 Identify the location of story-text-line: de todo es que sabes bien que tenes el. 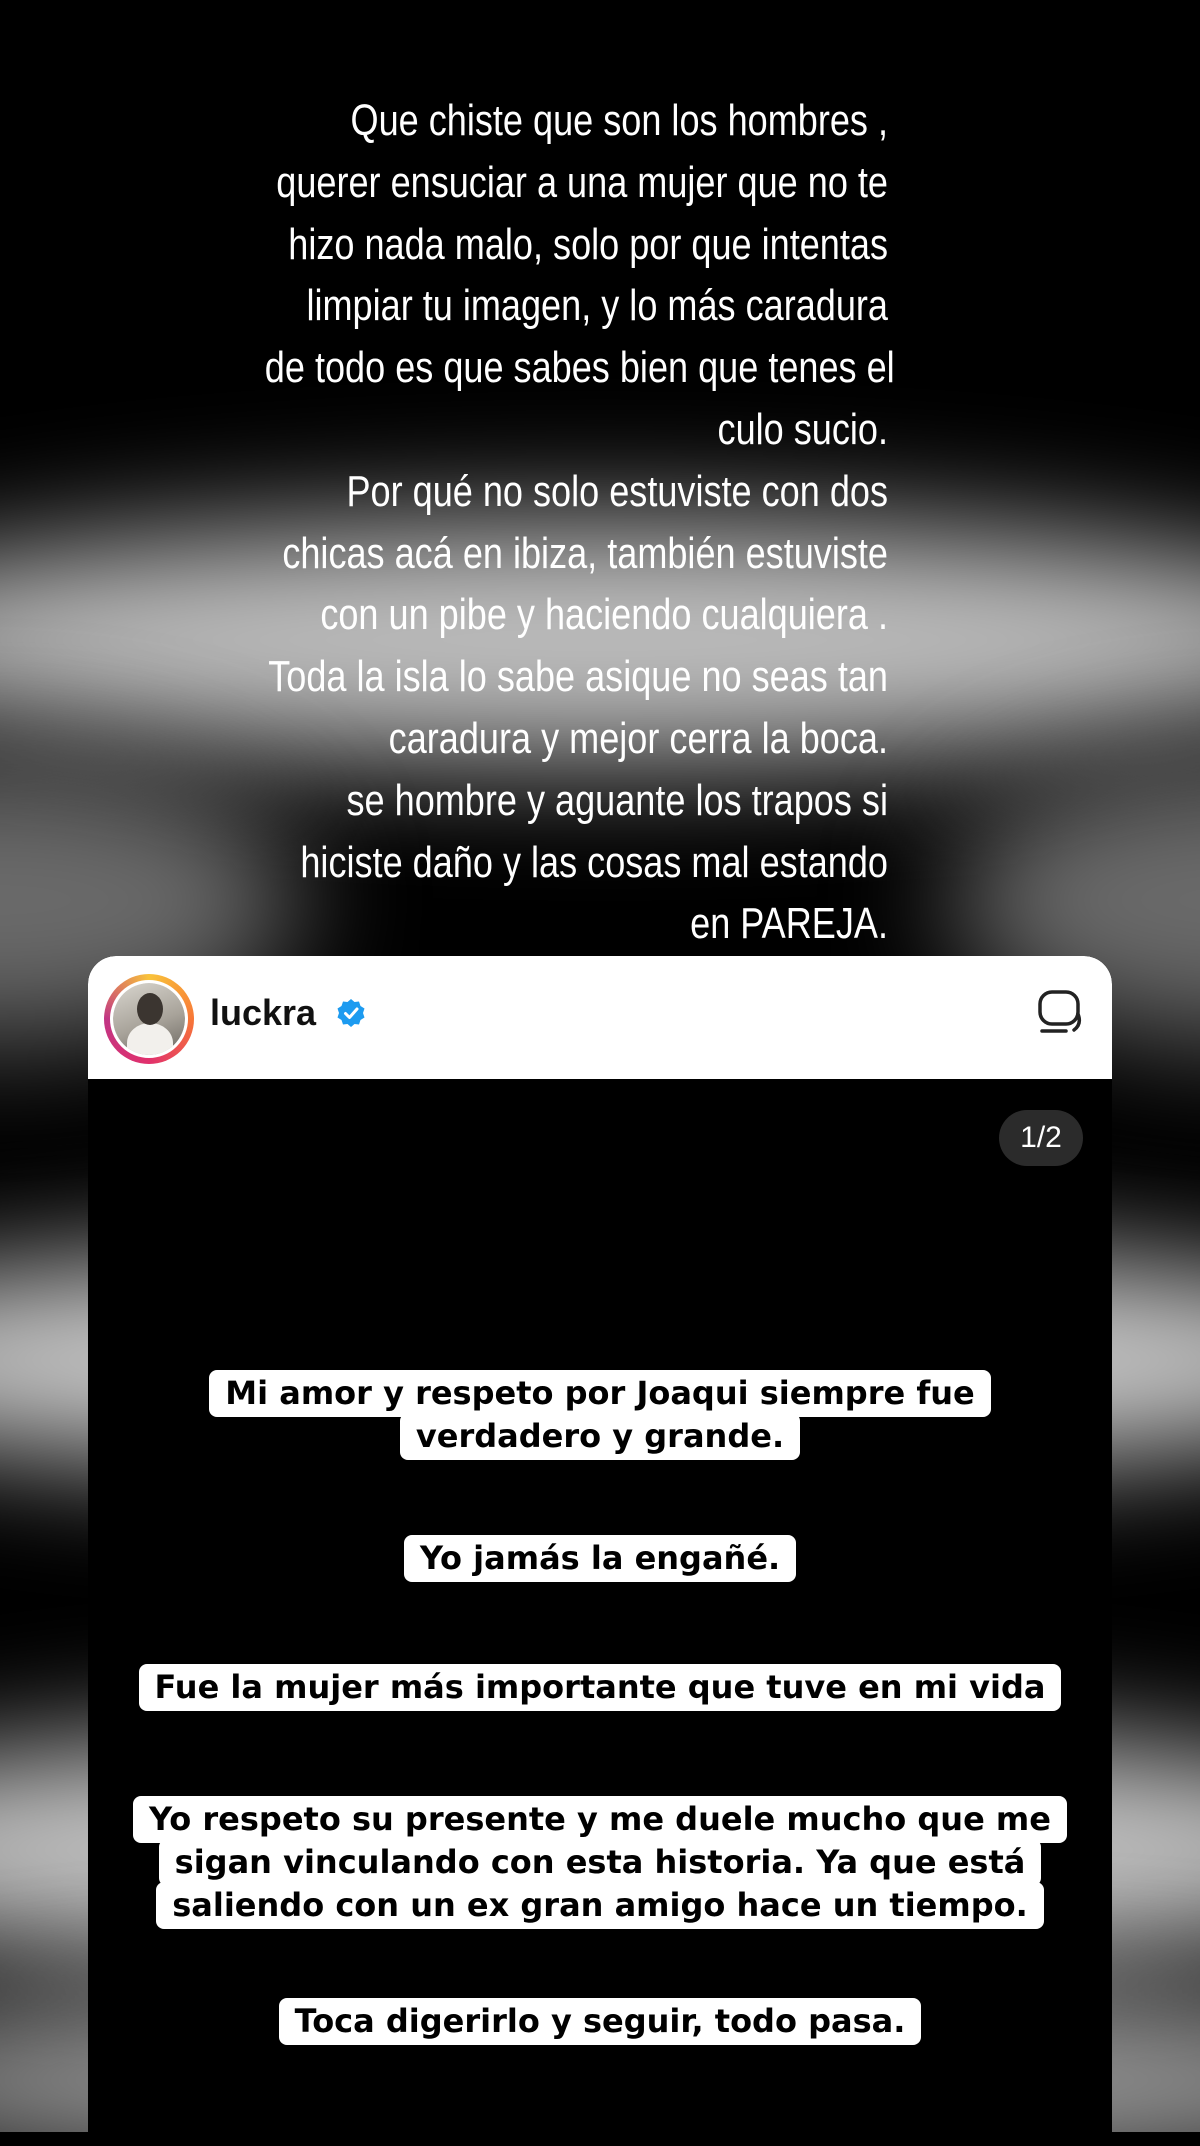
(579, 368).